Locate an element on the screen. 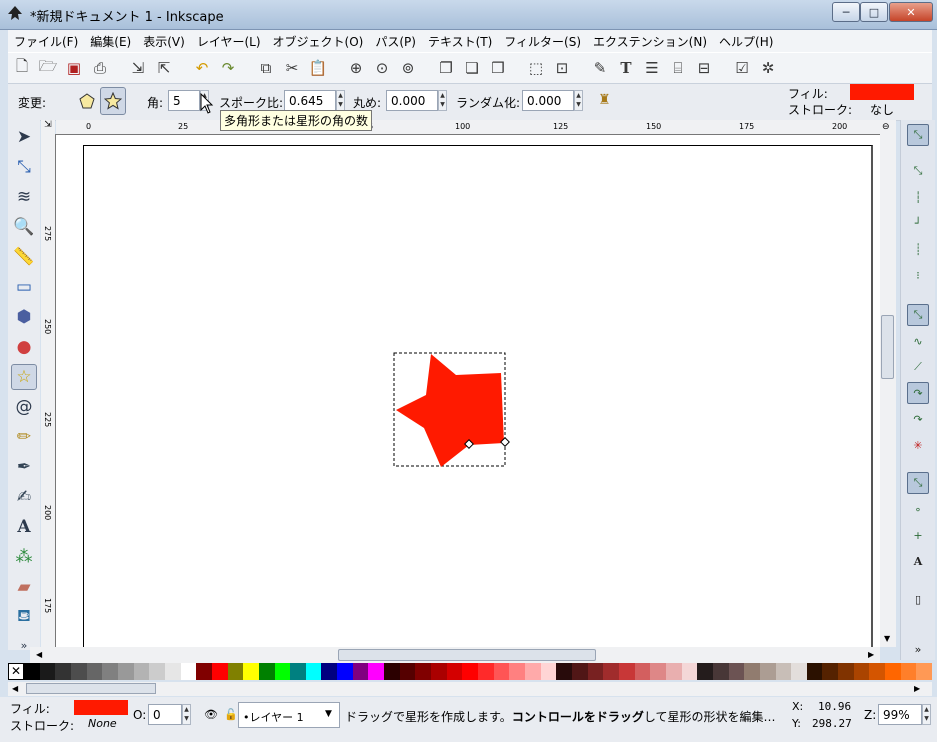 This screenshot has height=742, width=937. opacity-spinner: ▲ ▼ is located at coordinates (186, 714).